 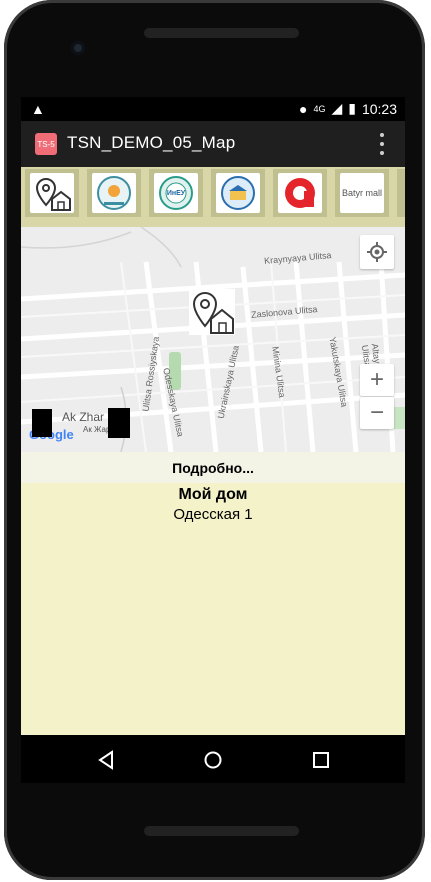 I want to click on batyr-mall-text: Batyr mall, so click(x=361, y=193).